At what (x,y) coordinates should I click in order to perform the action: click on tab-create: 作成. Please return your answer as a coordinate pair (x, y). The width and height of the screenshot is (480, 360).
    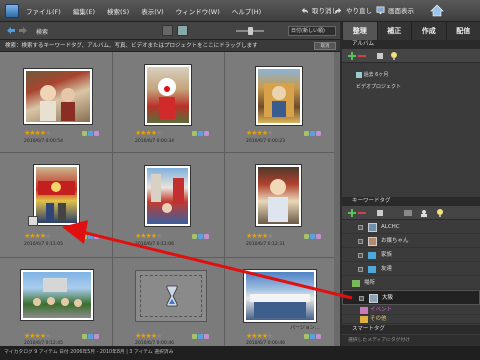
    Looking at the image, I should click on (428, 31).